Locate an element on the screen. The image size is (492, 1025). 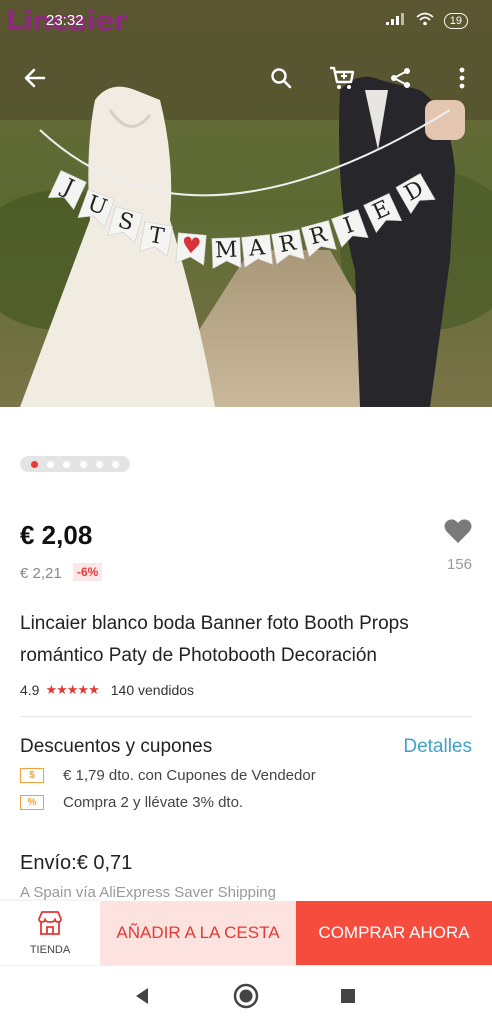
coupon-text: Compra 2 y llévate 3% dto. is located at coordinates (153, 802).